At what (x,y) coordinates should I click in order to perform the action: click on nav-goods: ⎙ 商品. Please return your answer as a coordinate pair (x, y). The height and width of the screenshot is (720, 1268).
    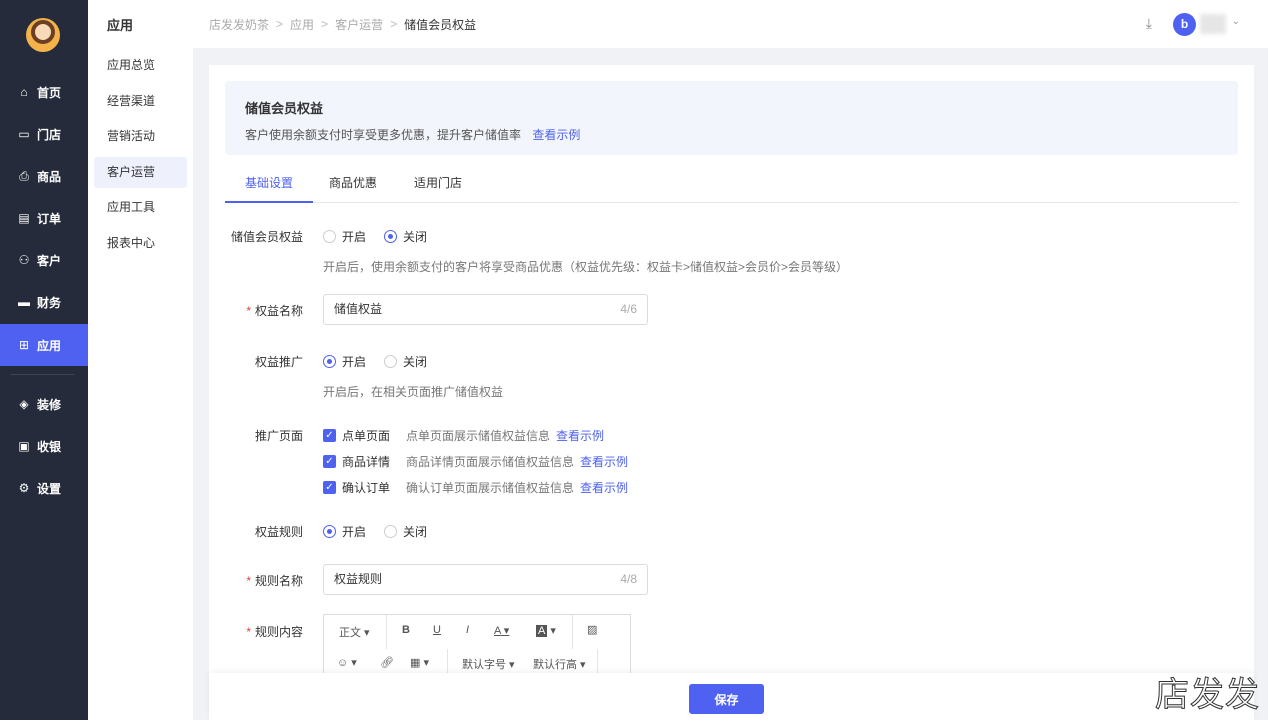
    Looking at the image, I should click on (44, 176).